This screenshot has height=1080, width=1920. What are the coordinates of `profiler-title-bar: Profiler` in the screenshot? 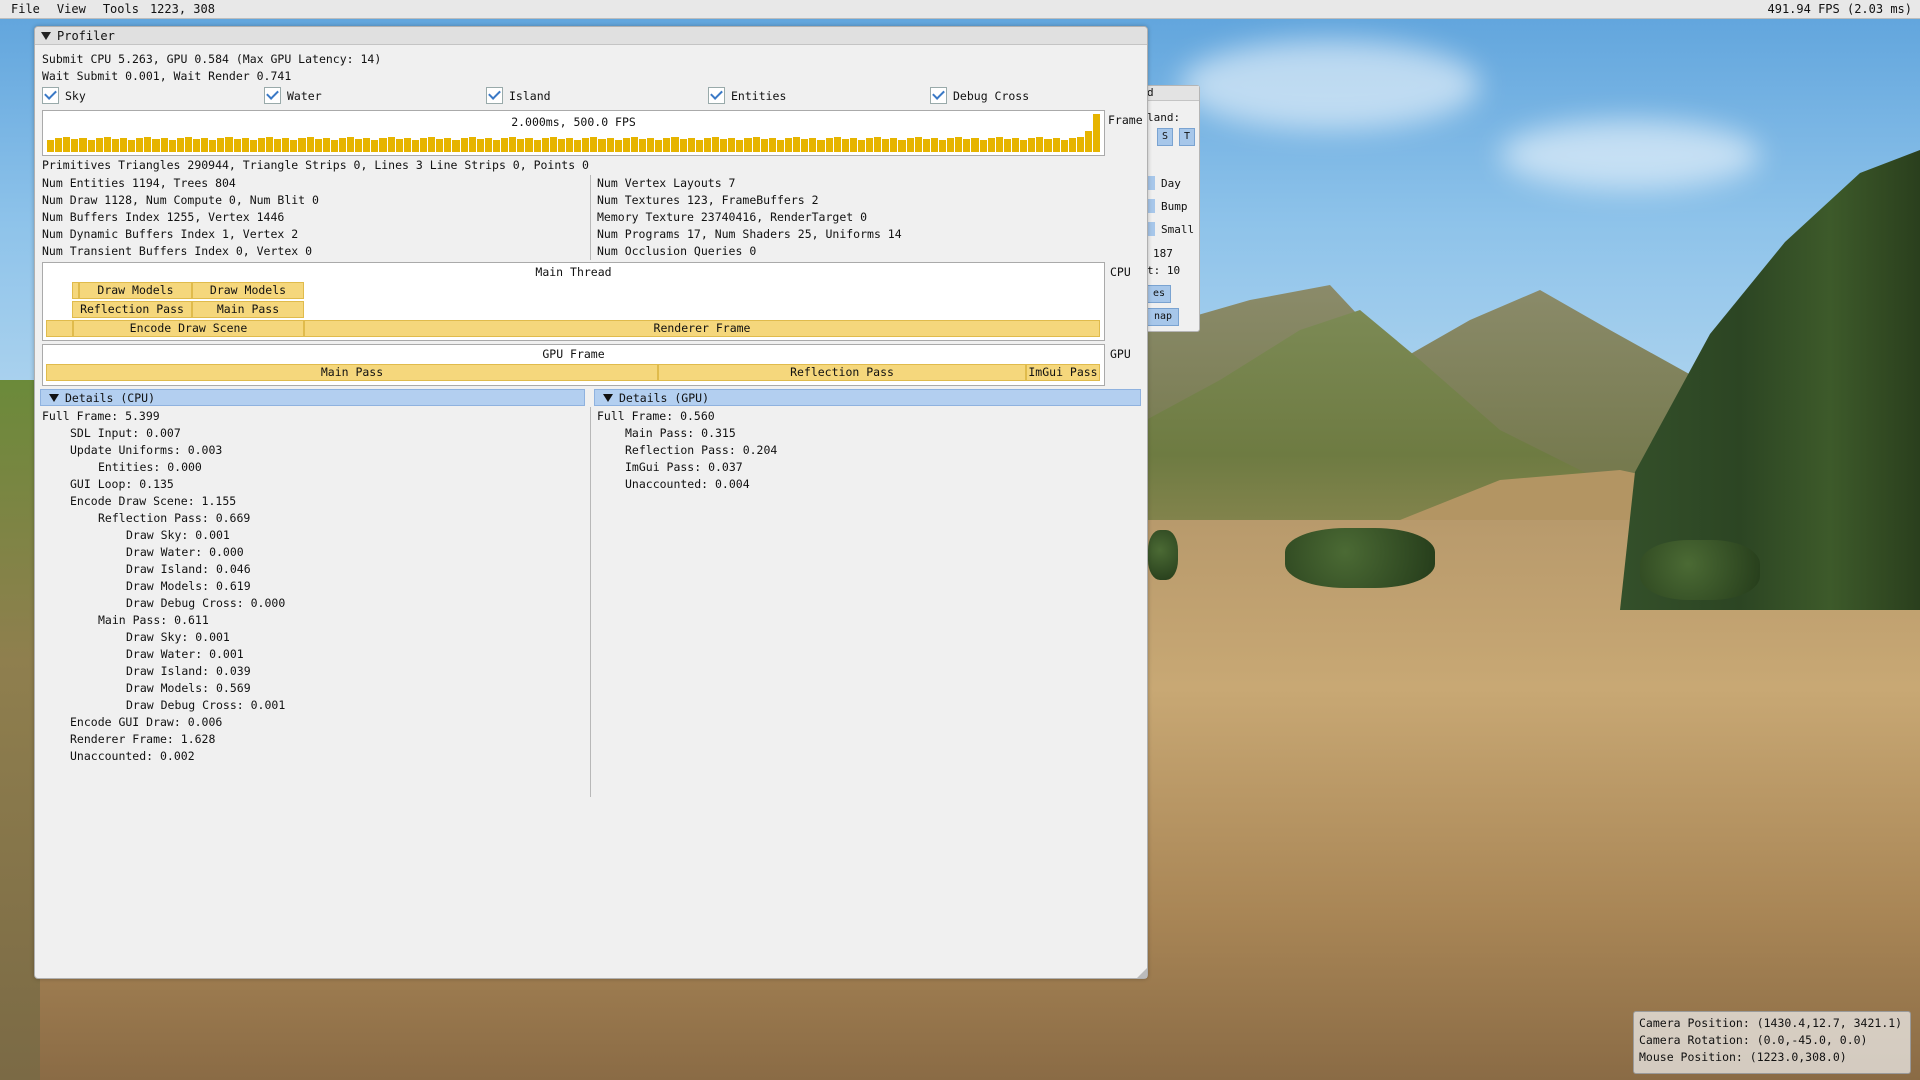 It's located at (591, 36).